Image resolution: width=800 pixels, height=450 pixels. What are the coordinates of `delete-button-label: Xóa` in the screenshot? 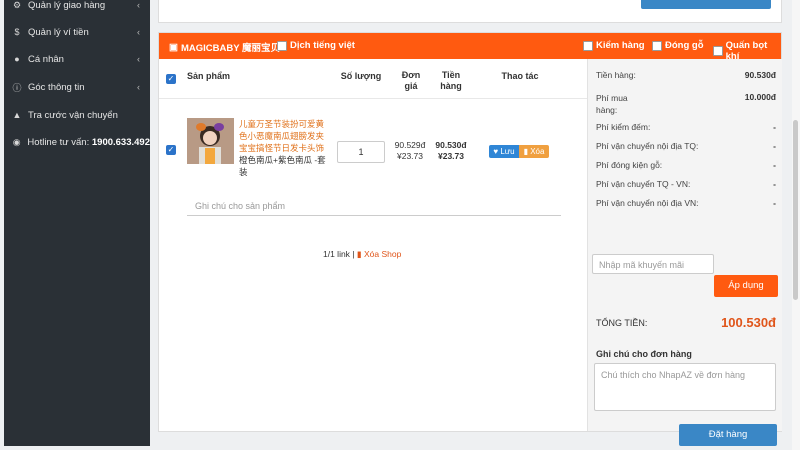 It's located at (537, 151).